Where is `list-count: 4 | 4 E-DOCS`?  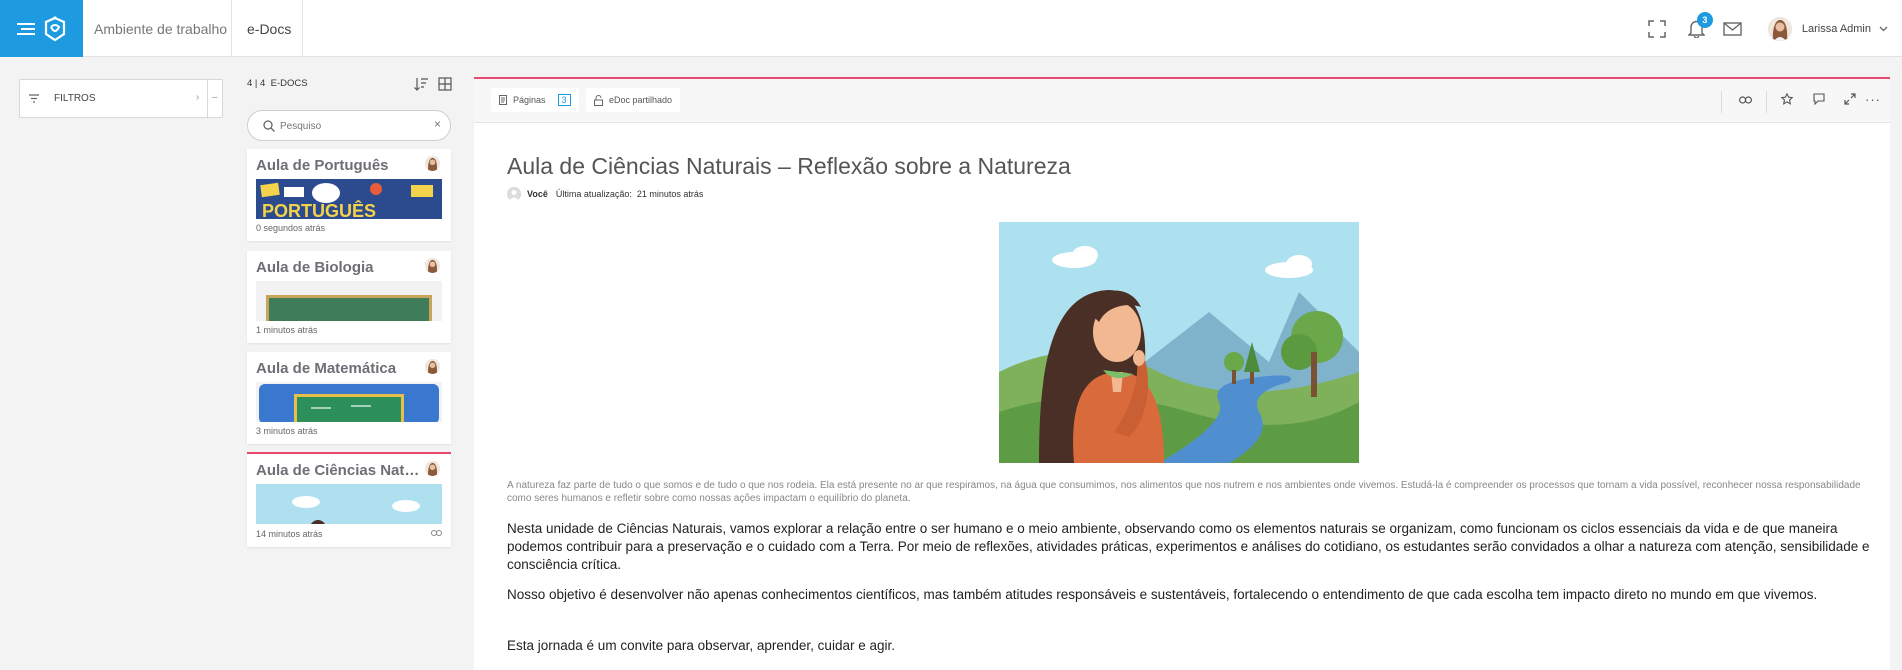 list-count: 4 | 4 E-DOCS is located at coordinates (277, 83).